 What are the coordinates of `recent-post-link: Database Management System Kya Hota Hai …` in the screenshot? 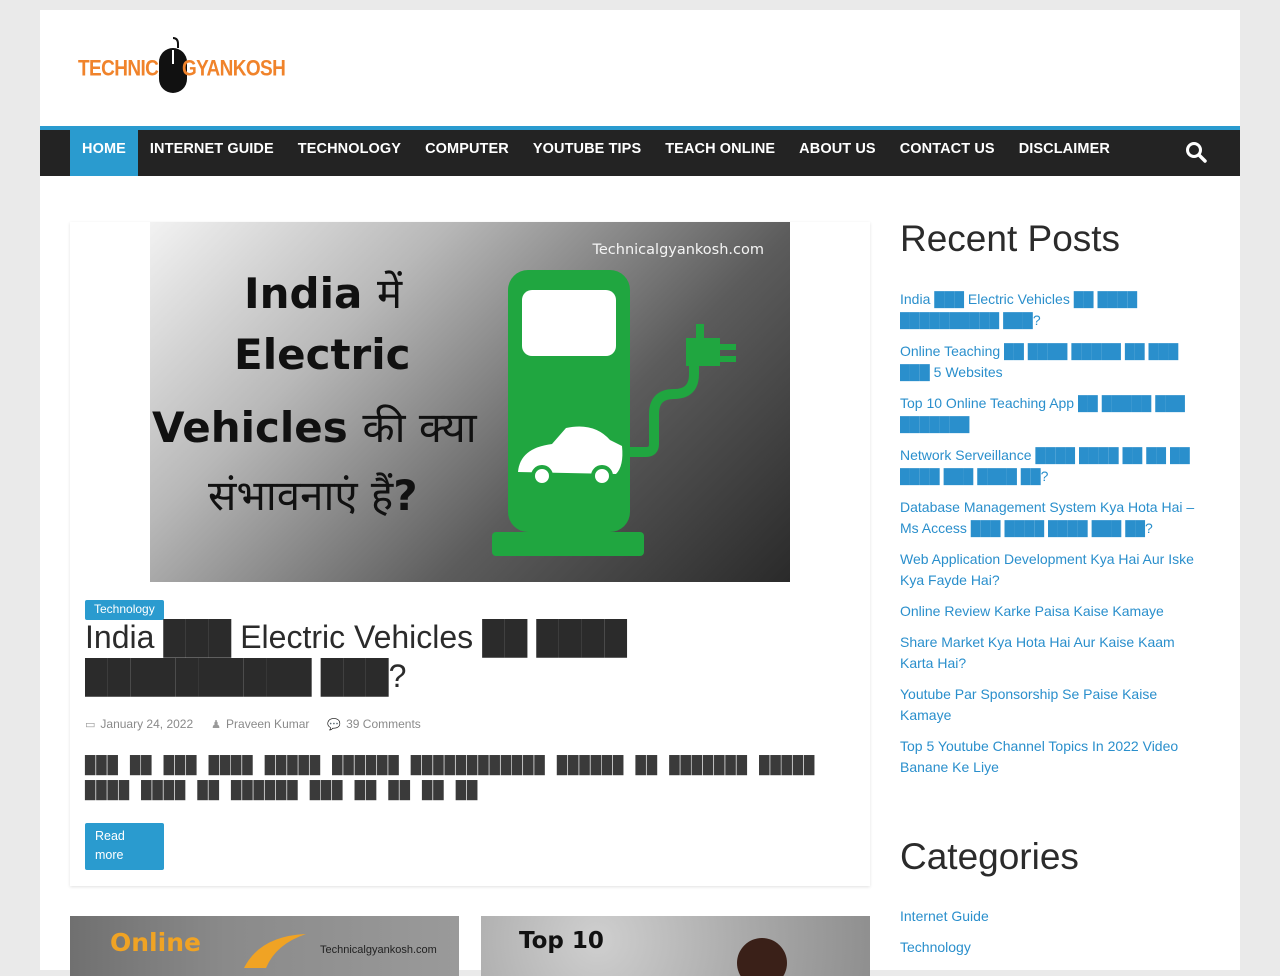 It's located at (1050, 518).